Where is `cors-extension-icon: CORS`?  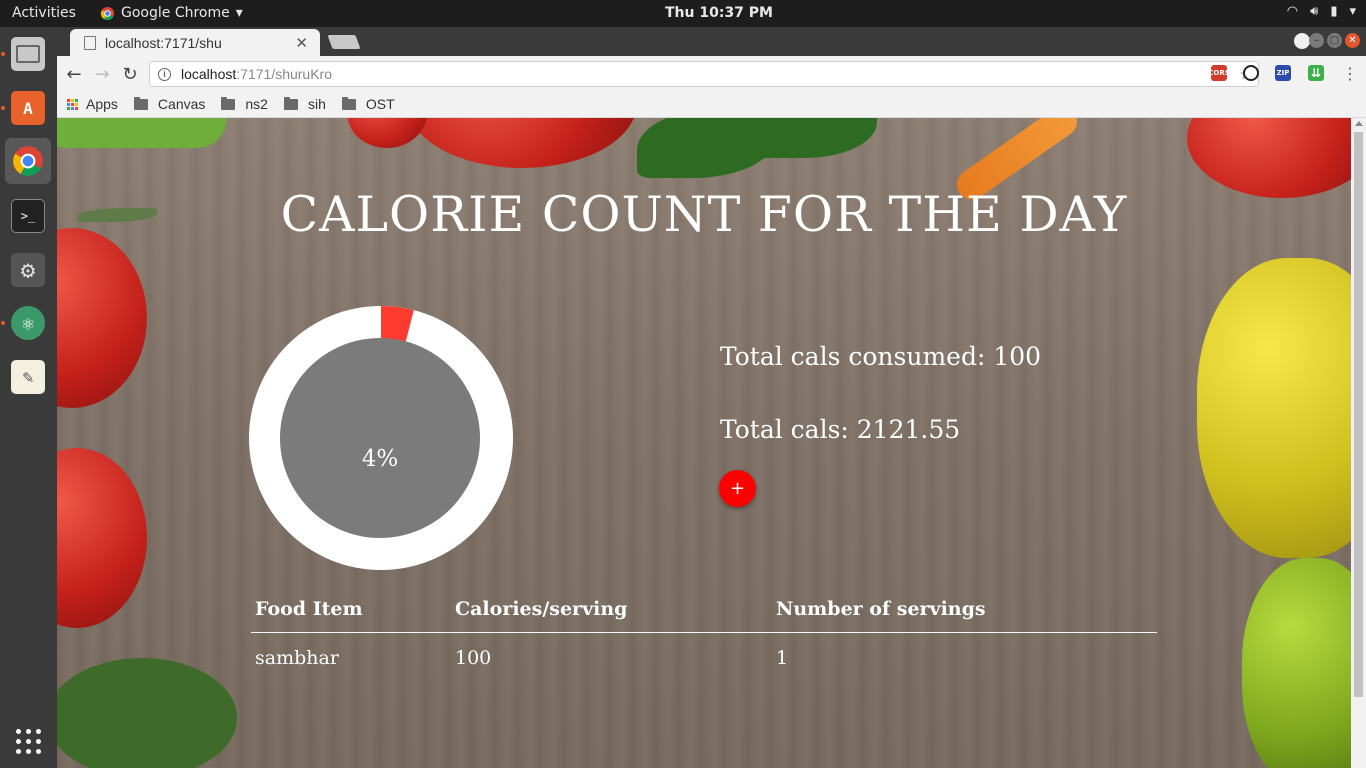
cors-extension-icon: CORS is located at coordinates (1219, 73).